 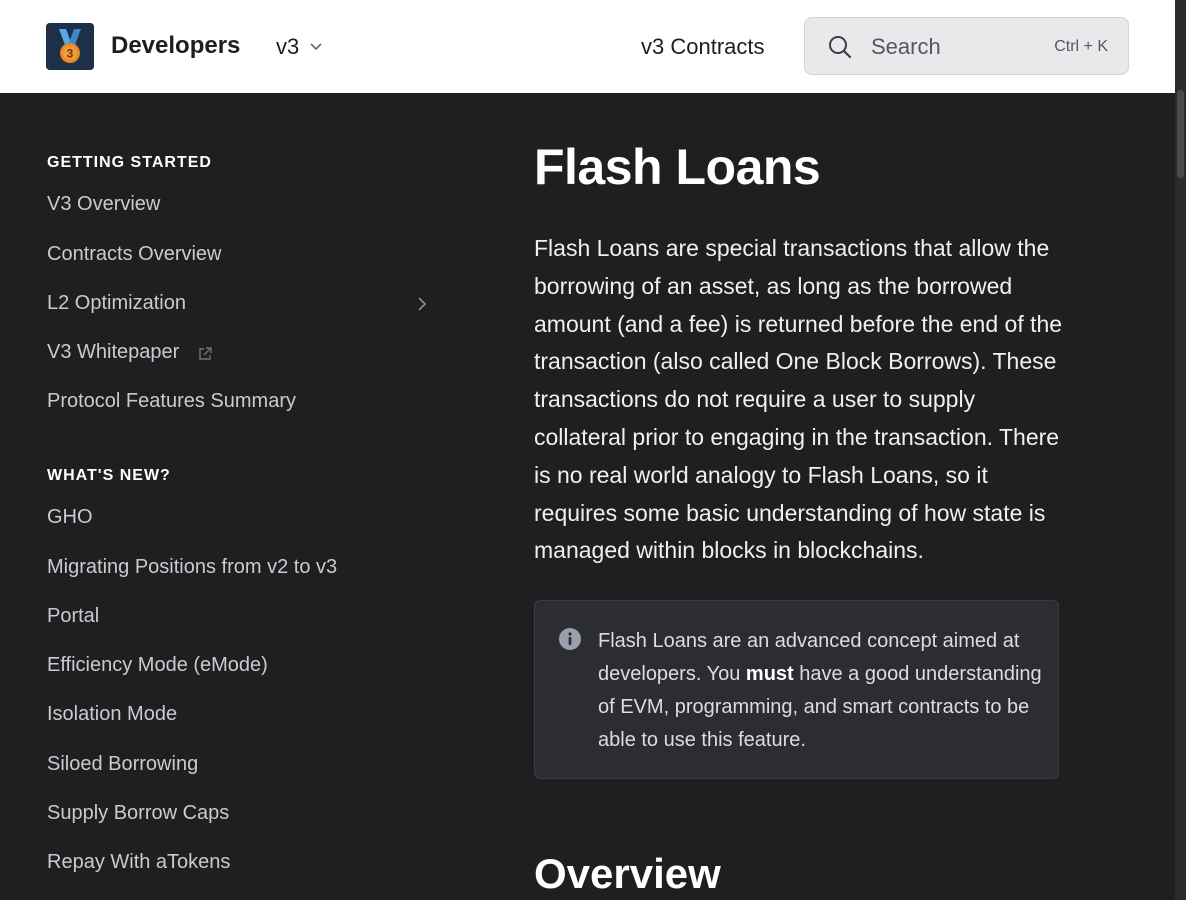 I want to click on sidebar-item-label: Isolation Mode, so click(x=112, y=714).